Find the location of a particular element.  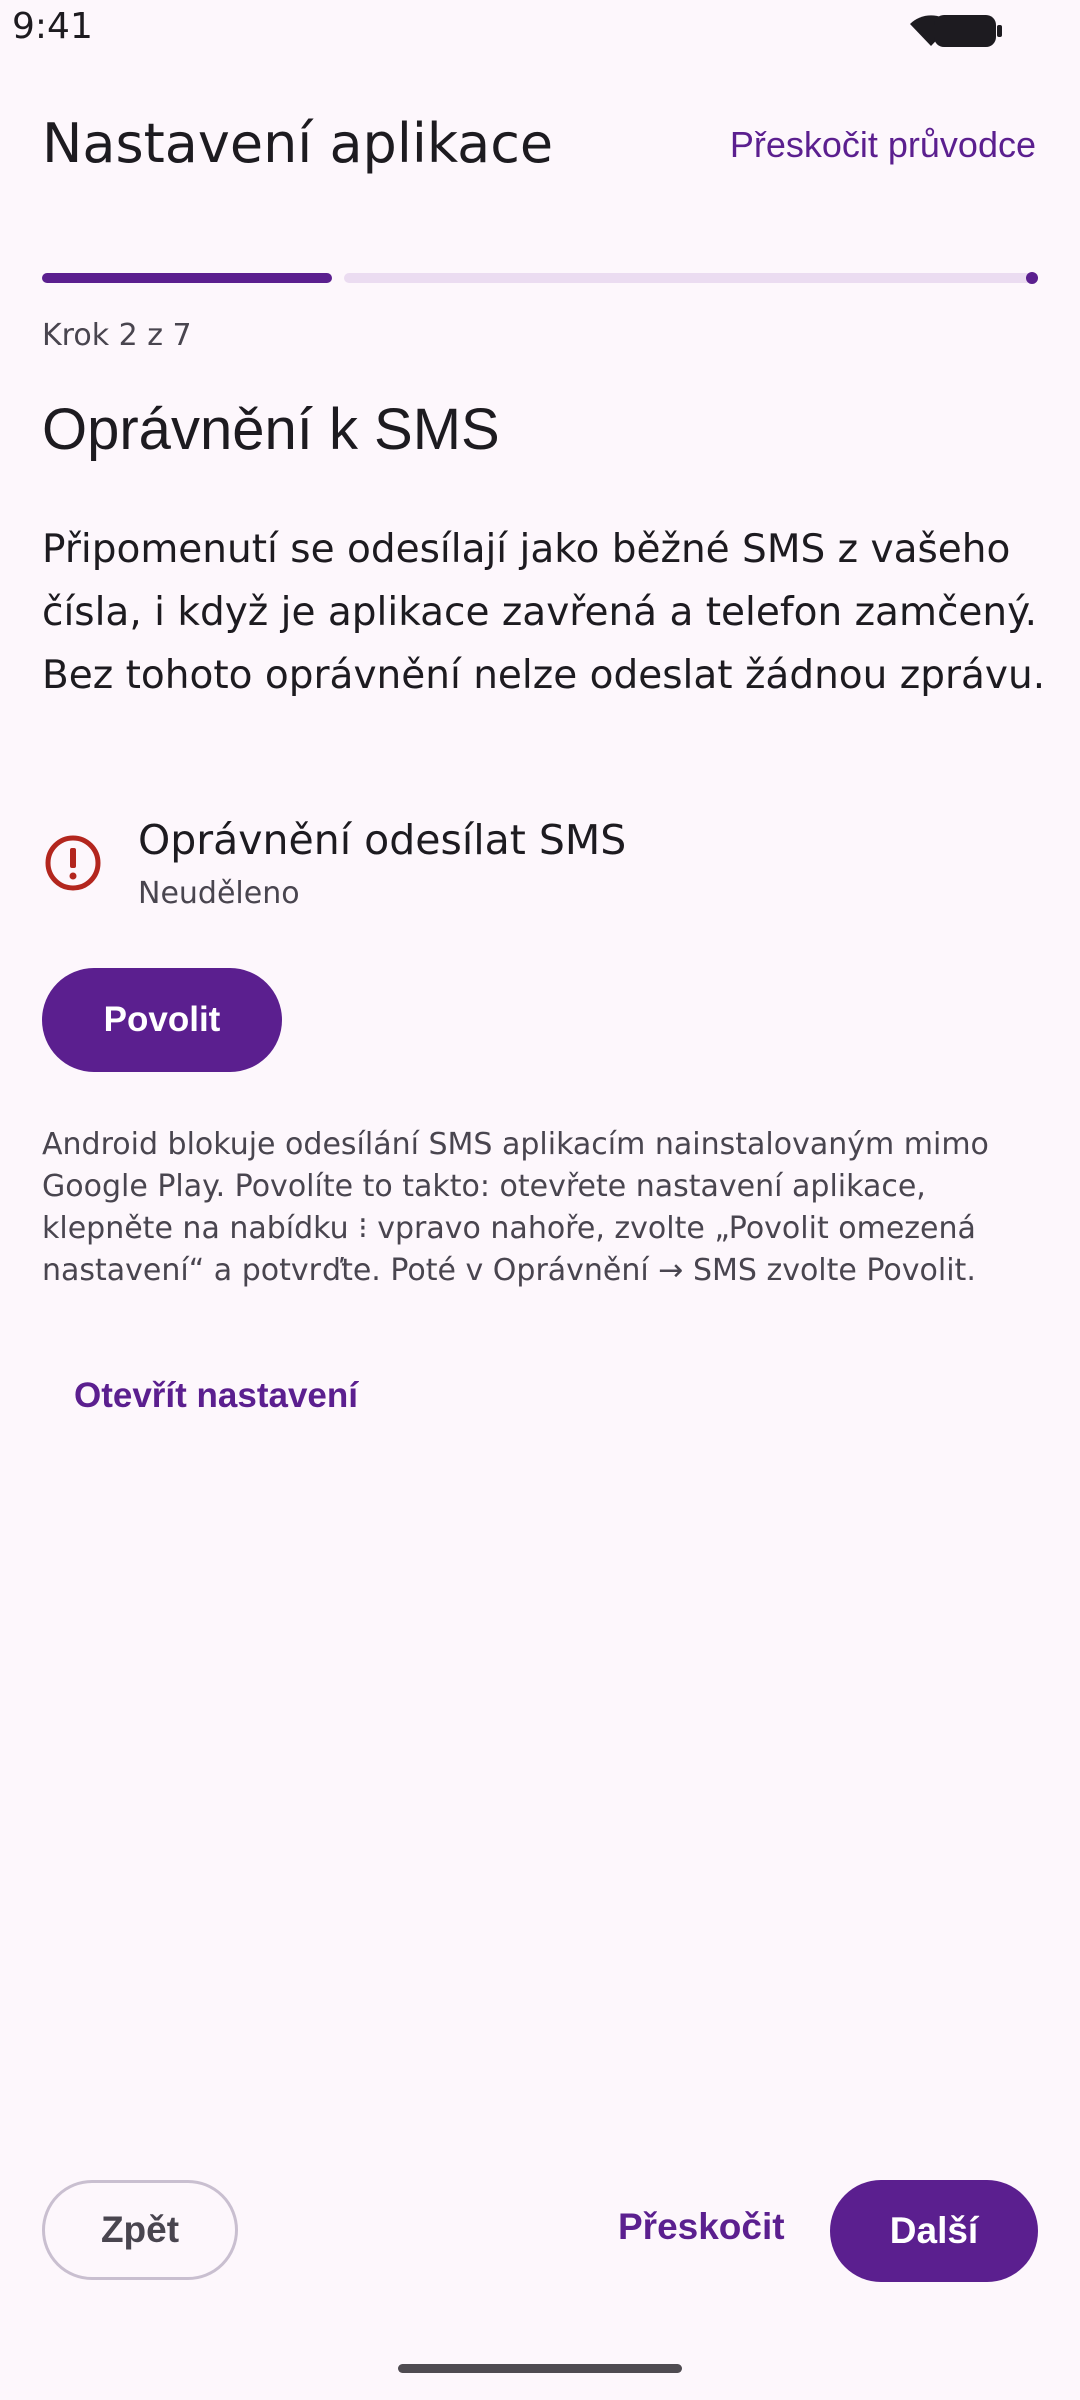

open-settings-link: Otevřít nastavení is located at coordinates (216, 1396).